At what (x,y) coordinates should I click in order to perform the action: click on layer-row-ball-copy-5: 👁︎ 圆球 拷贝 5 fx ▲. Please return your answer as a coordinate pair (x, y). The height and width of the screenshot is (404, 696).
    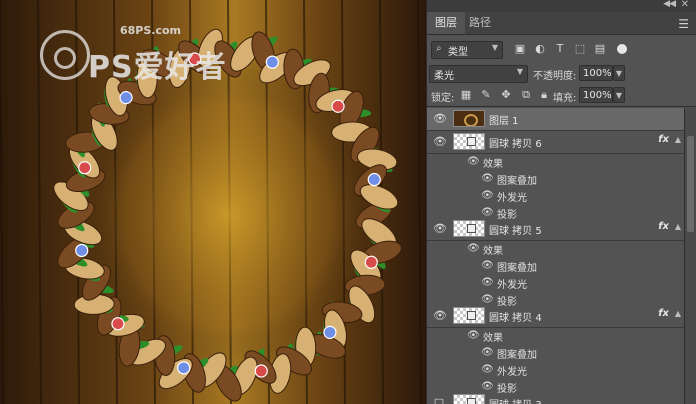
    Looking at the image, I should click on (556, 229).